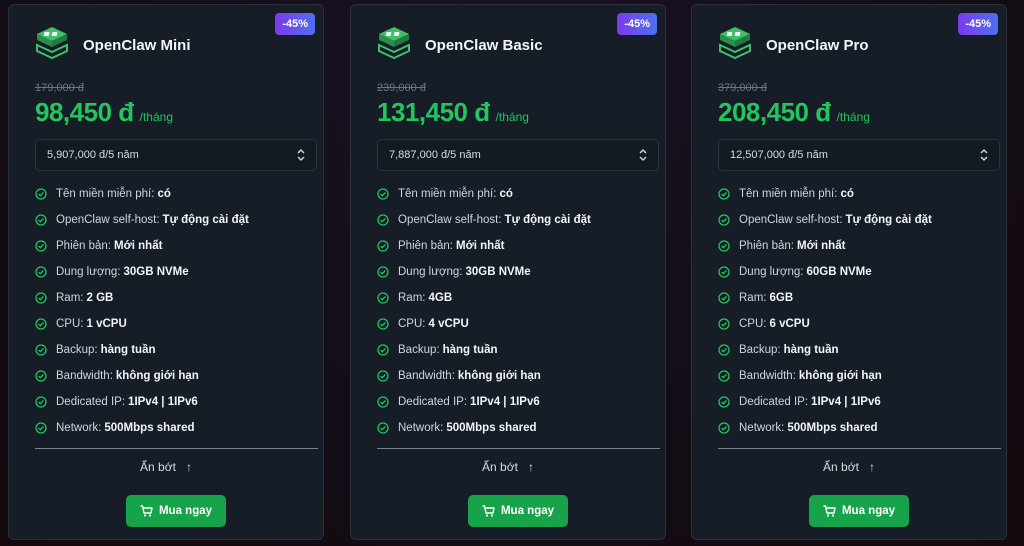  What do you see at coordinates (448, 324) in the screenshot?
I see `feature-value: 4 vCPU` at bounding box center [448, 324].